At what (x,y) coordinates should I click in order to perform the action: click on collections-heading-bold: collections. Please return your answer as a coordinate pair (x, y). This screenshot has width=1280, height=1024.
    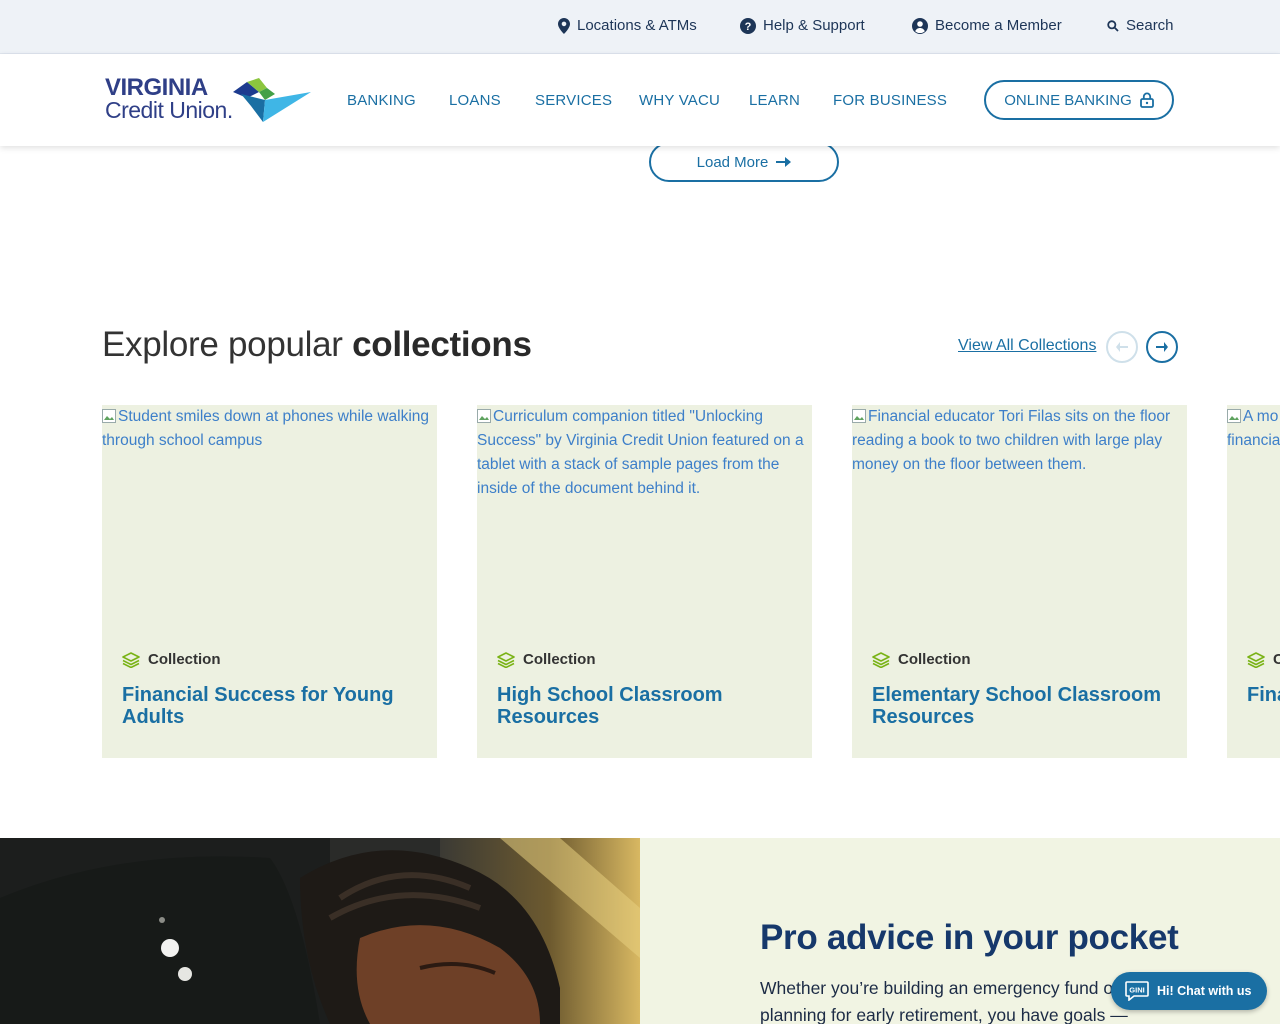
    Looking at the image, I should click on (442, 344).